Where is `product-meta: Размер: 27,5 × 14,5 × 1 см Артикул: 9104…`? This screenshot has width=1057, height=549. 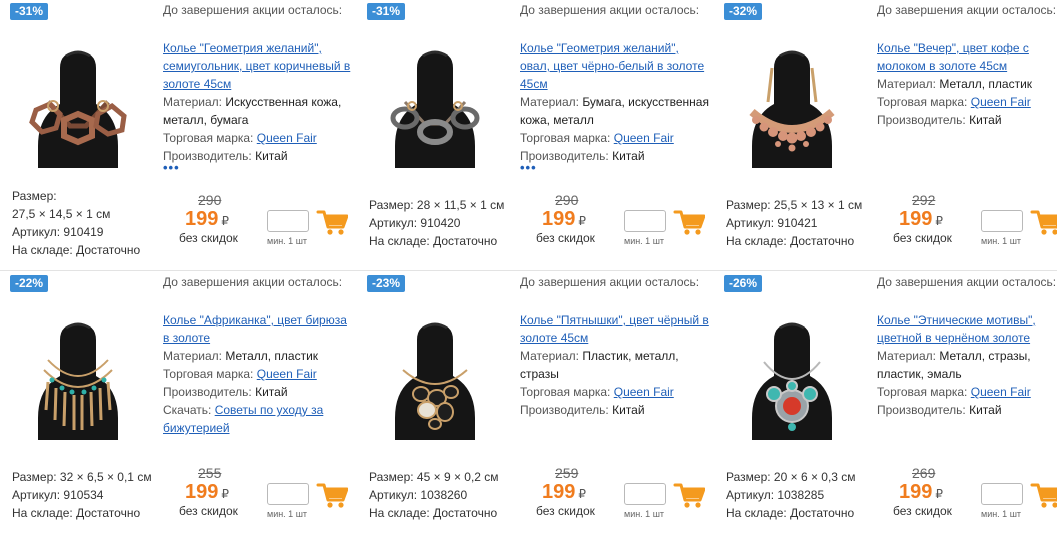
product-meta: Размер: 27,5 × 14,5 × 1 см Артикул: 9104… is located at coordinates (89, 223).